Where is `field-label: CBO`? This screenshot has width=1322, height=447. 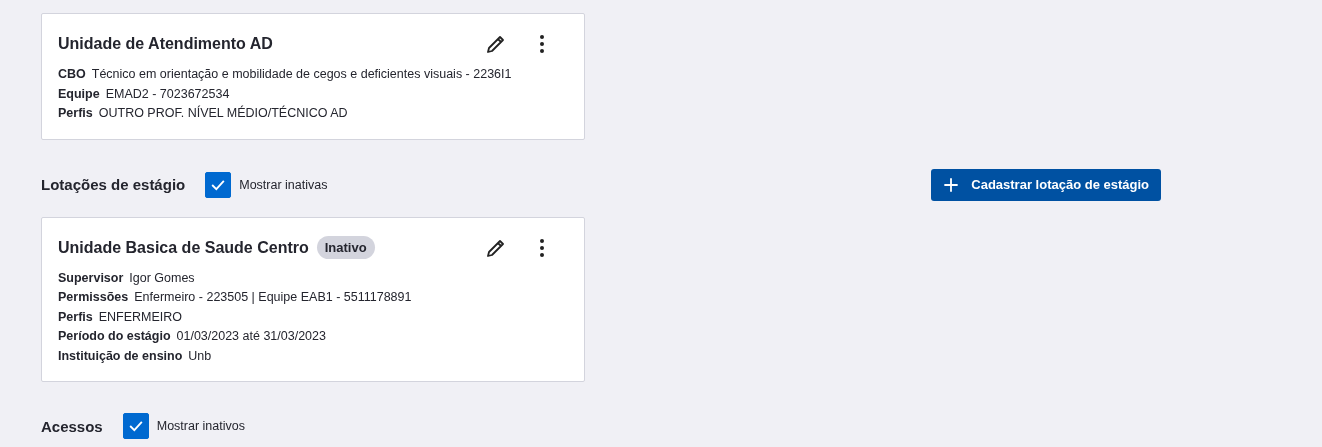
field-label: CBO is located at coordinates (72, 74).